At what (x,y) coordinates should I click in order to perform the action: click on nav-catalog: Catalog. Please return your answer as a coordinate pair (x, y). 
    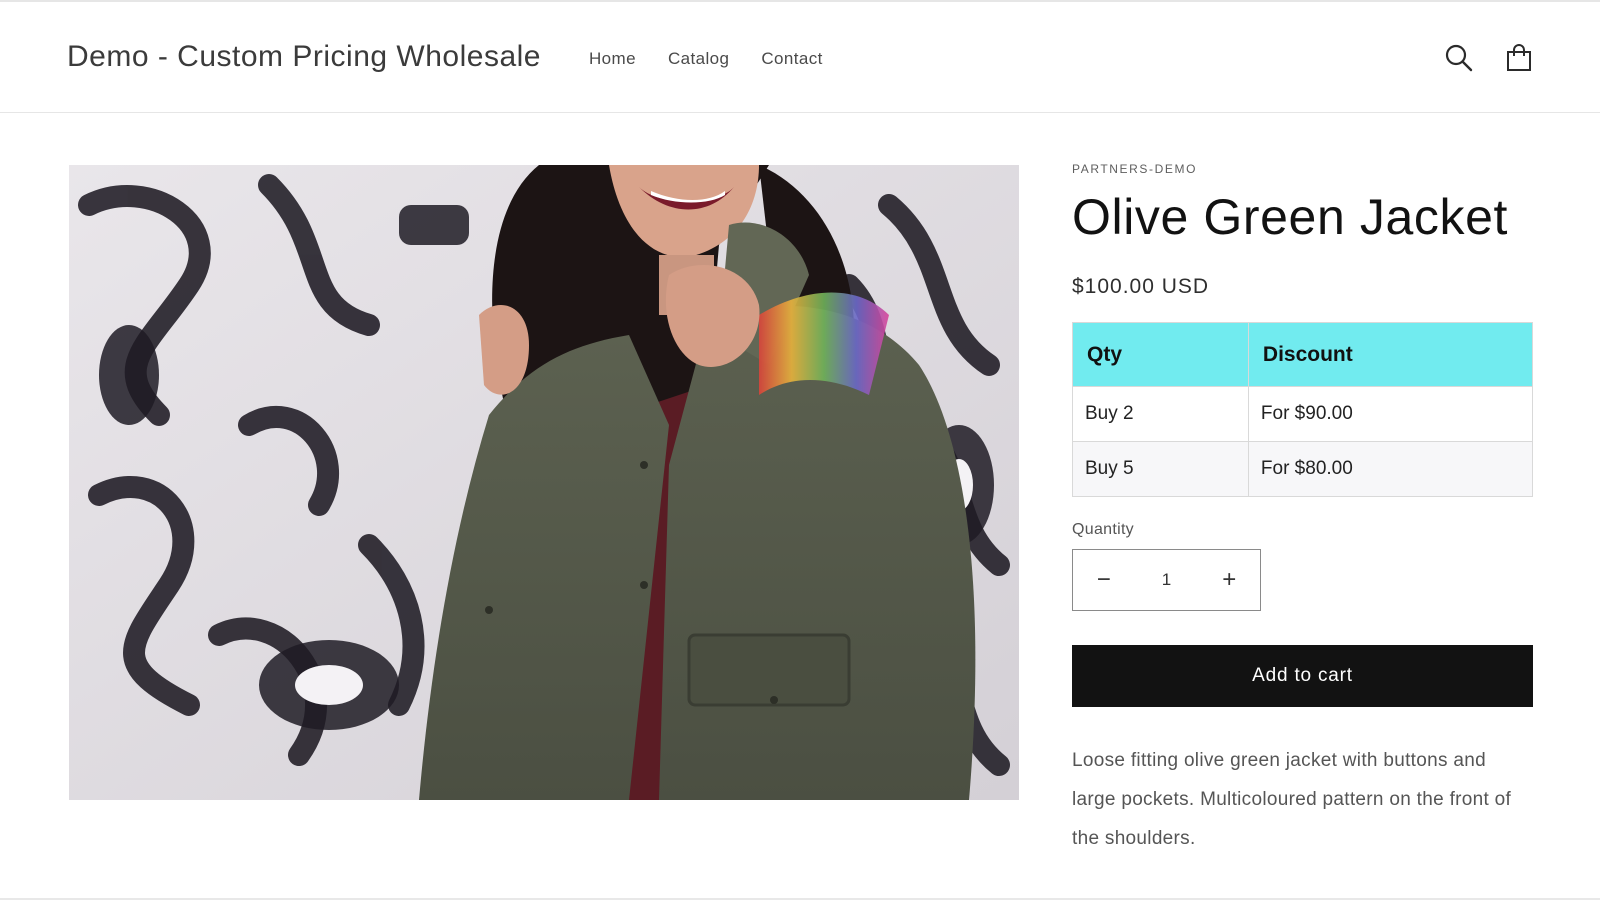
    Looking at the image, I should click on (698, 59).